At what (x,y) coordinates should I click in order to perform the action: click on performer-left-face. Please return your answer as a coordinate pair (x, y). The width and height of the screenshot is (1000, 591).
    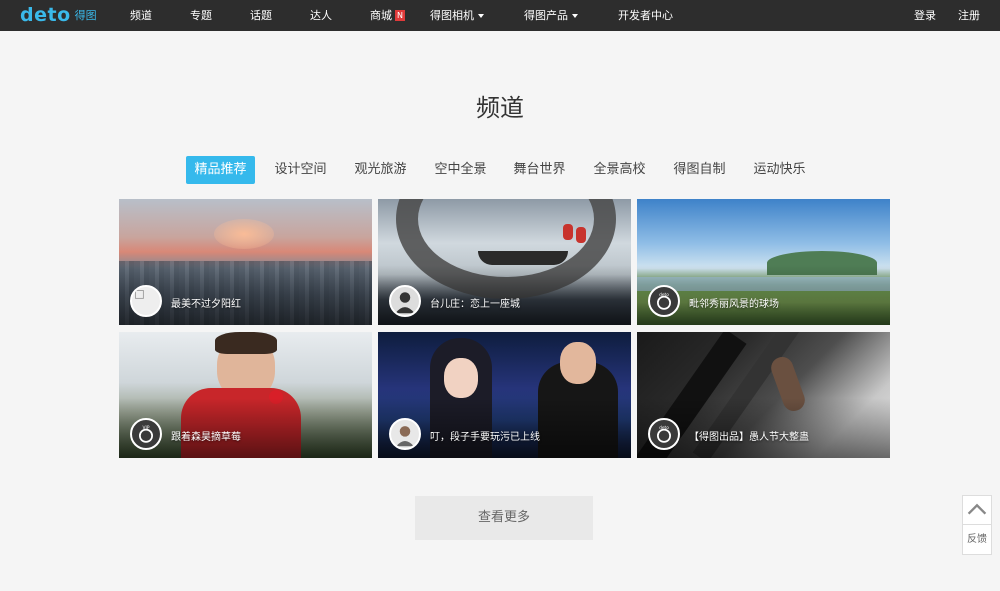
    Looking at the image, I should click on (461, 378).